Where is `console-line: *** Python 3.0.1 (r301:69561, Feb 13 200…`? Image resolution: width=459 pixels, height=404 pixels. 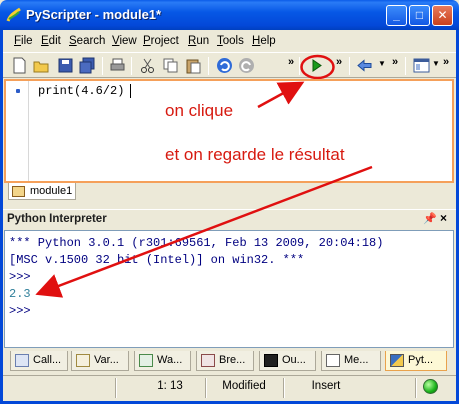
console-line: *** Python 3.0.1 (r301:69561, Feb 13 200… is located at coordinates (196, 243).